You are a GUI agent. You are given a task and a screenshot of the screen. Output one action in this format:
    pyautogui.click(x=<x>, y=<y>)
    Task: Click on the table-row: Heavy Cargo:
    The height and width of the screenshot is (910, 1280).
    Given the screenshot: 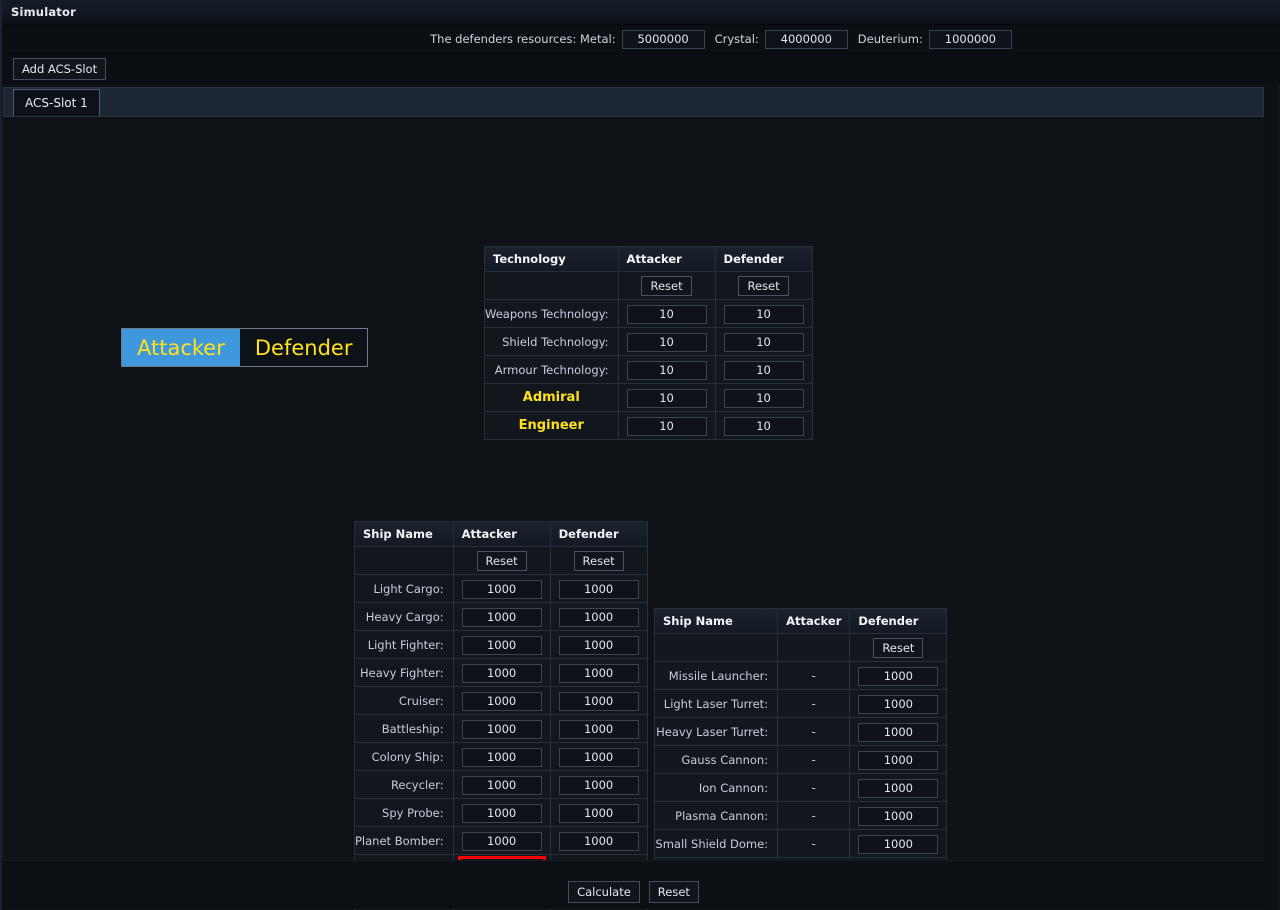 What is the action you would take?
    pyautogui.click(x=501, y=616)
    